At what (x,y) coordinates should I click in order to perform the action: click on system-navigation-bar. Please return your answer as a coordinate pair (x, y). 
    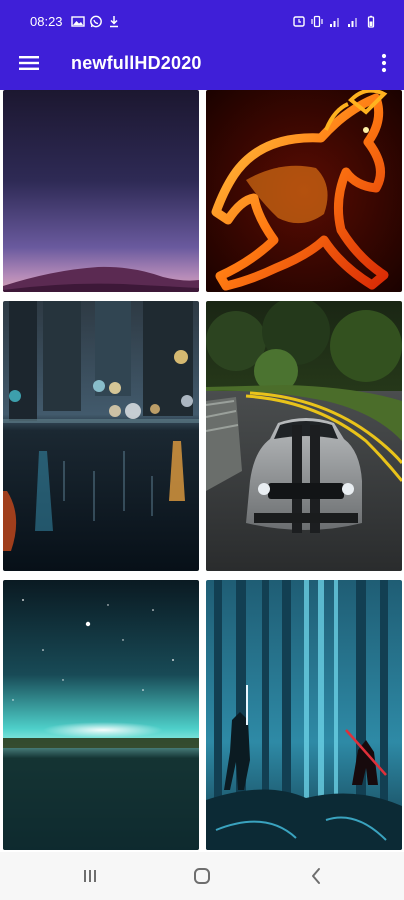
    Looking at the image, I should click on (202, 876).